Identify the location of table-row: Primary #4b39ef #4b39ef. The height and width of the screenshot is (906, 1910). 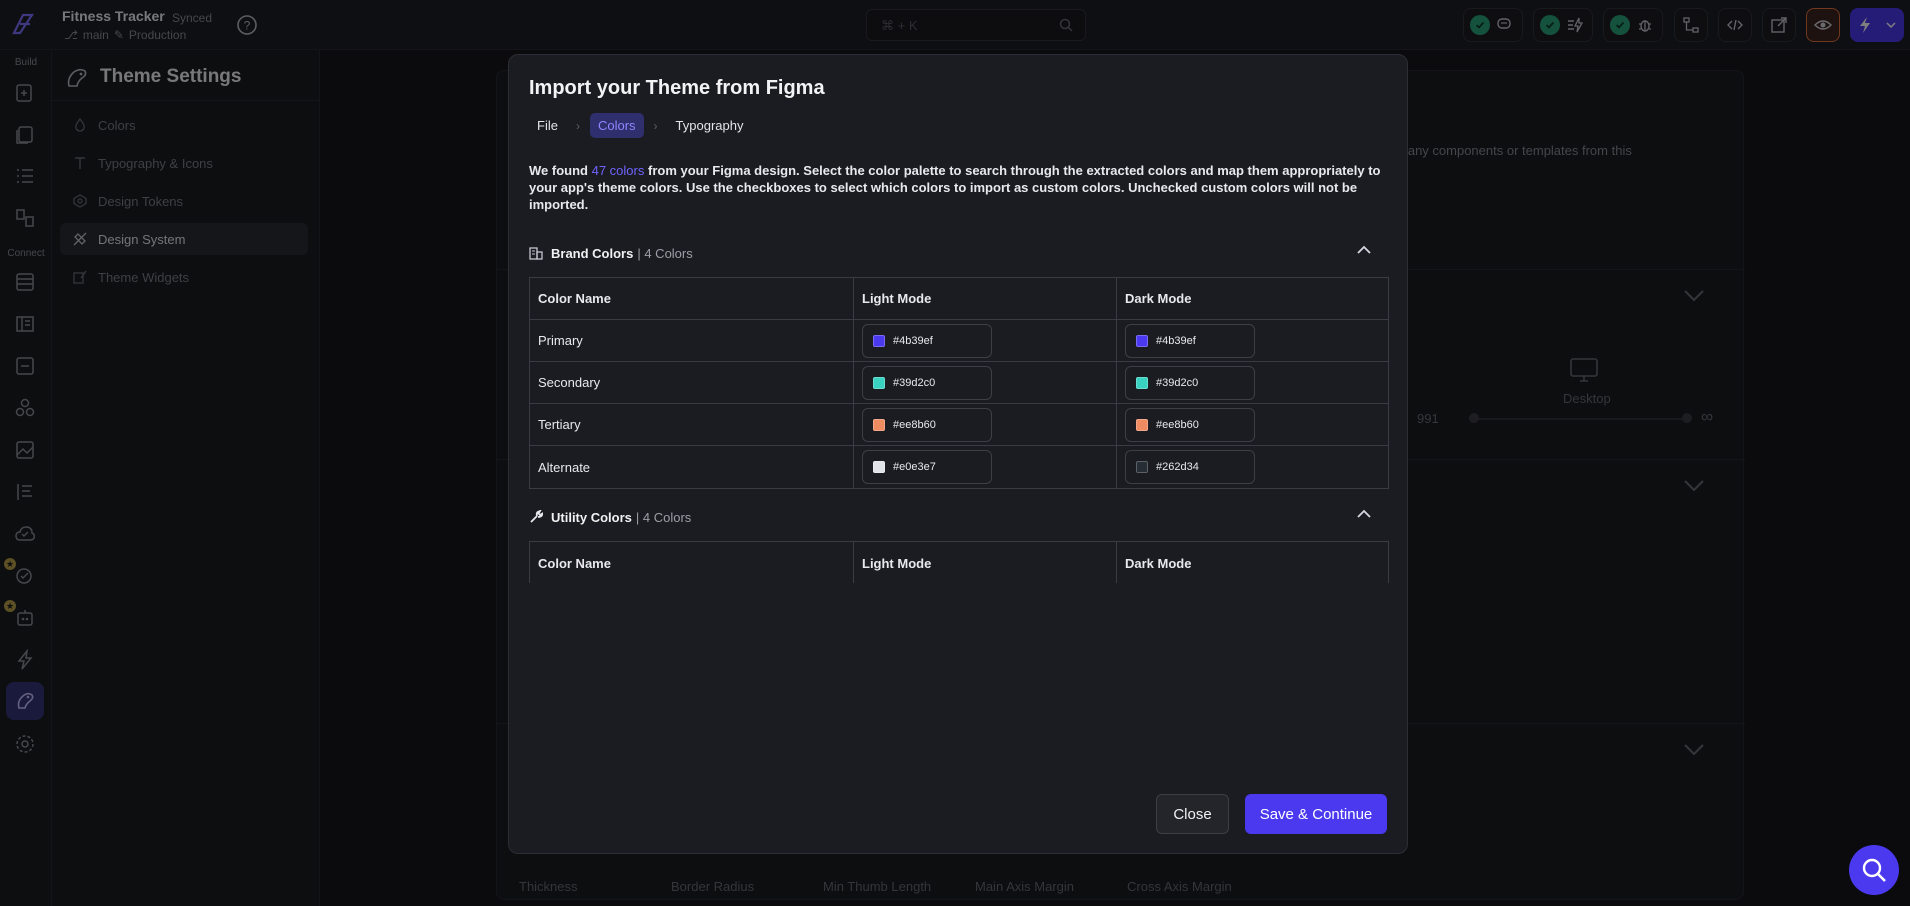
(959, 341).